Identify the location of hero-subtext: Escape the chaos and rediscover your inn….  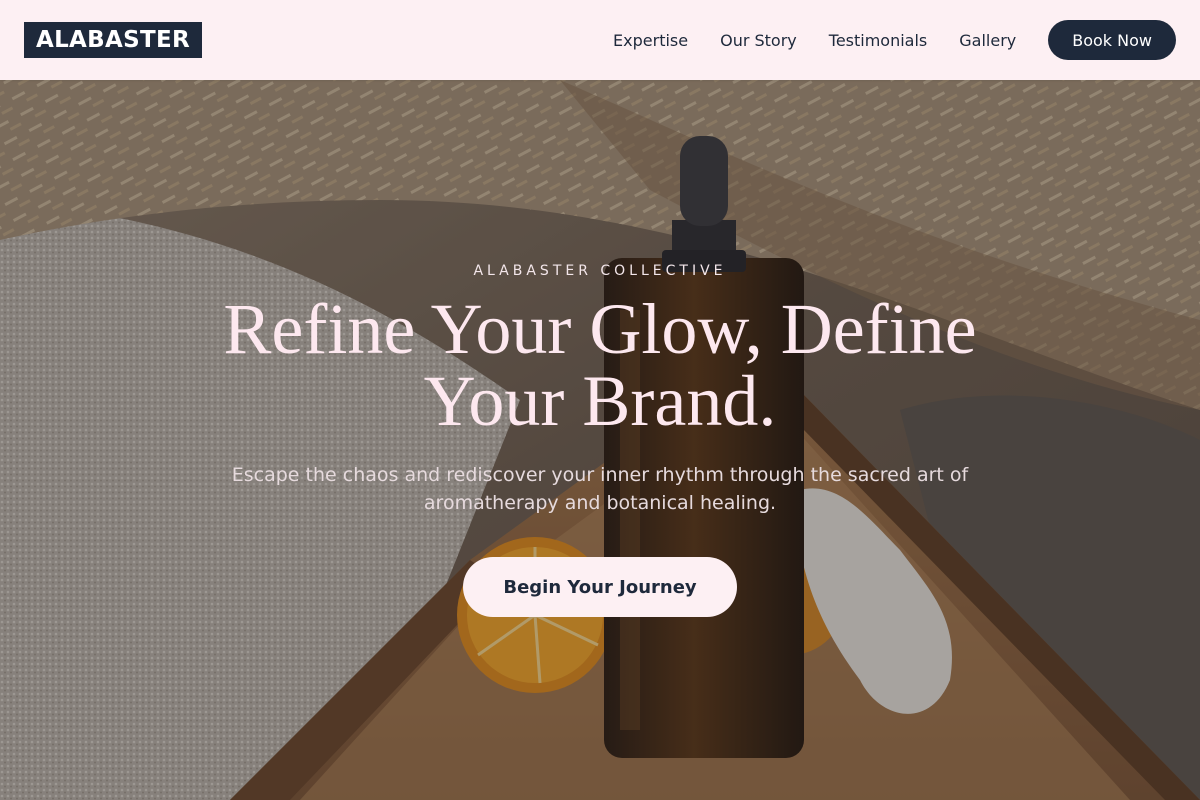
(600, 489).